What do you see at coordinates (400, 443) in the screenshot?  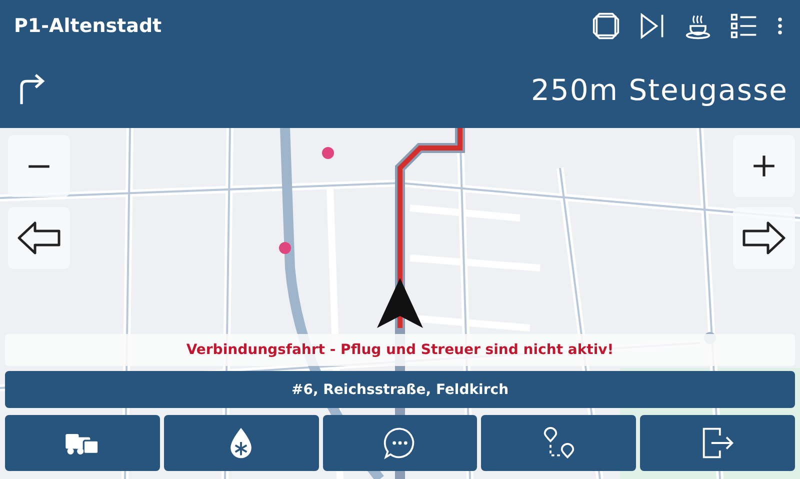 I see `chat-button` at bounding box center [400, 443].